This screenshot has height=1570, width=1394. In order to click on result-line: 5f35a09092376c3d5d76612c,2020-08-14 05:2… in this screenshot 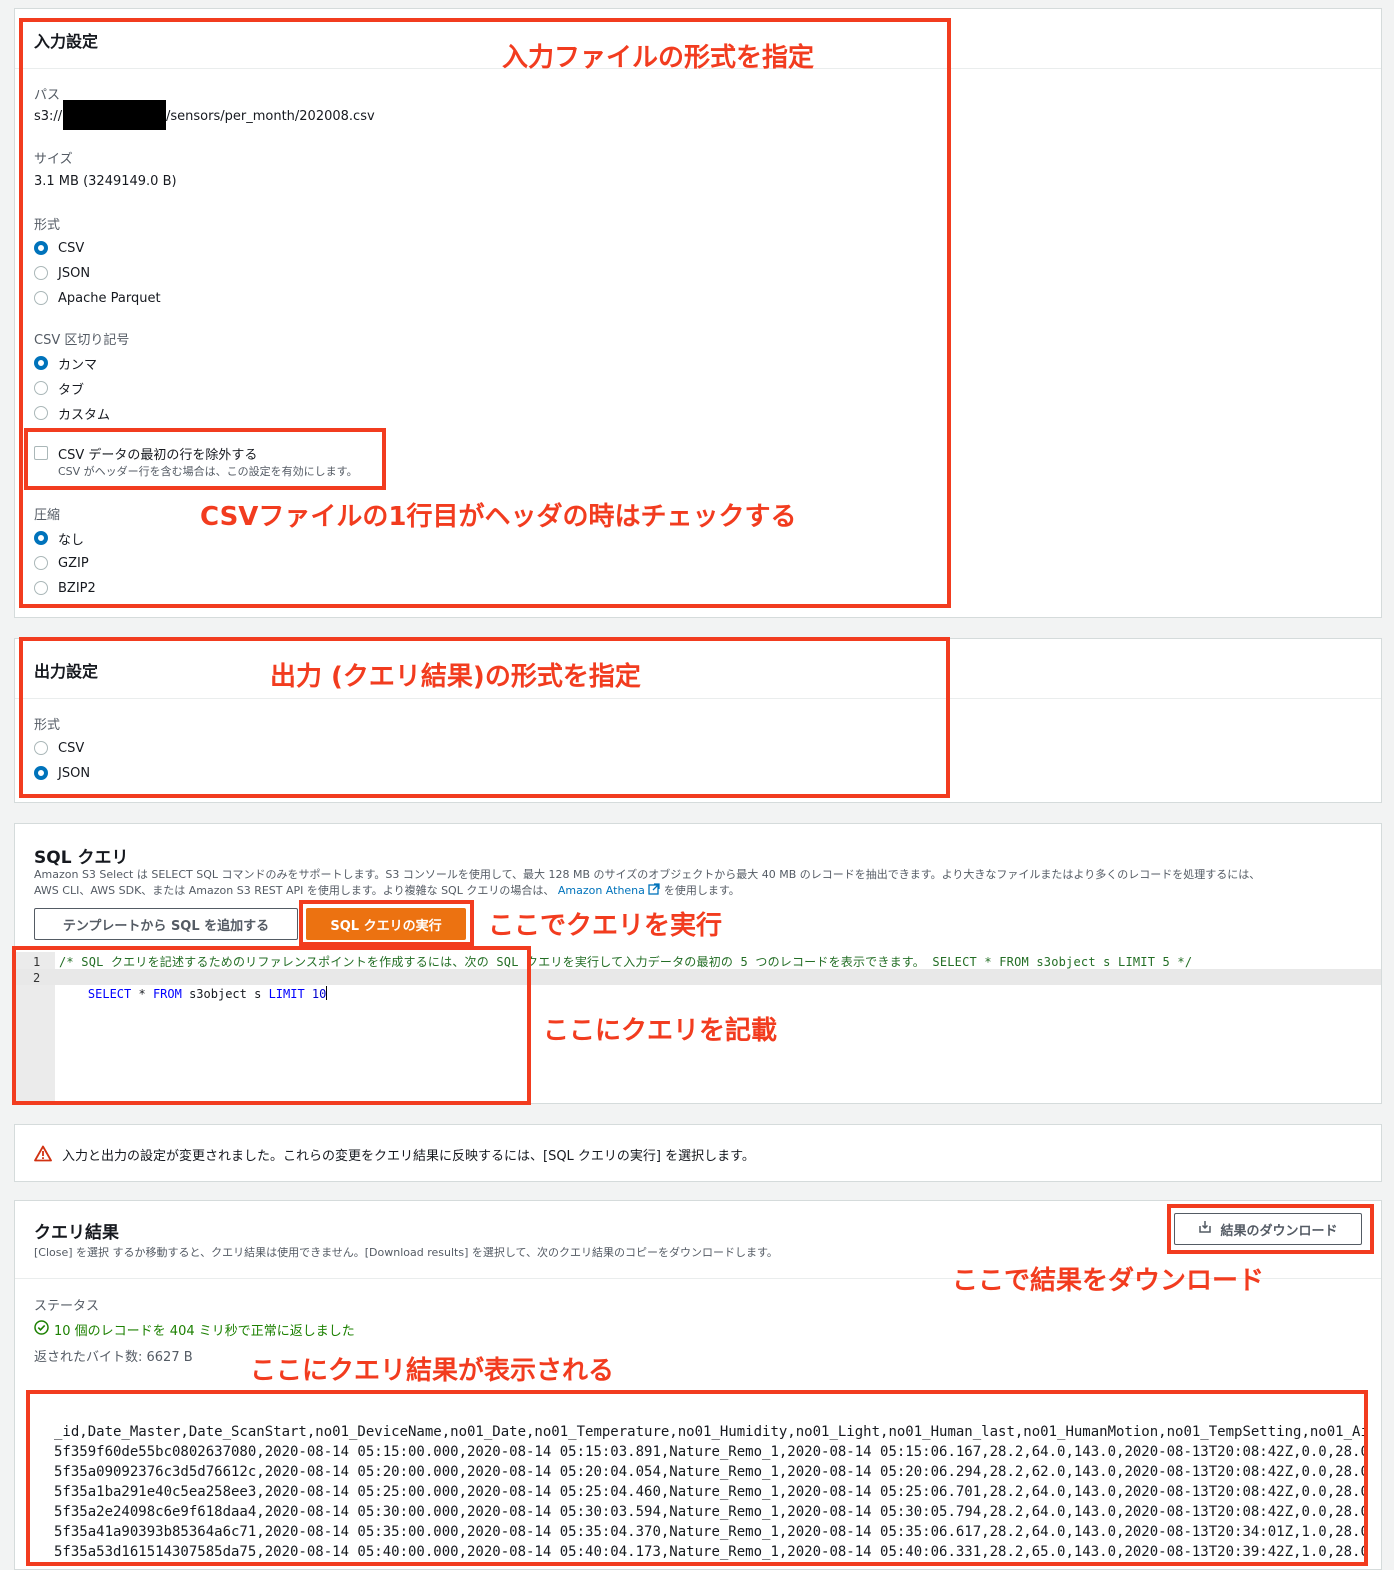, I will do `click(709, 1472)`.